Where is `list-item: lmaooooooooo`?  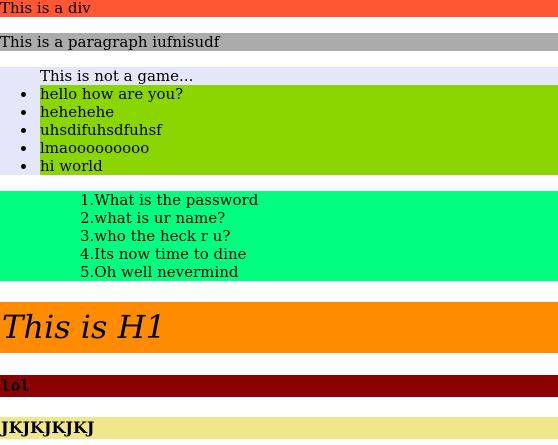 list-item: lmaooooooooo is located at coordinates (279, 148).